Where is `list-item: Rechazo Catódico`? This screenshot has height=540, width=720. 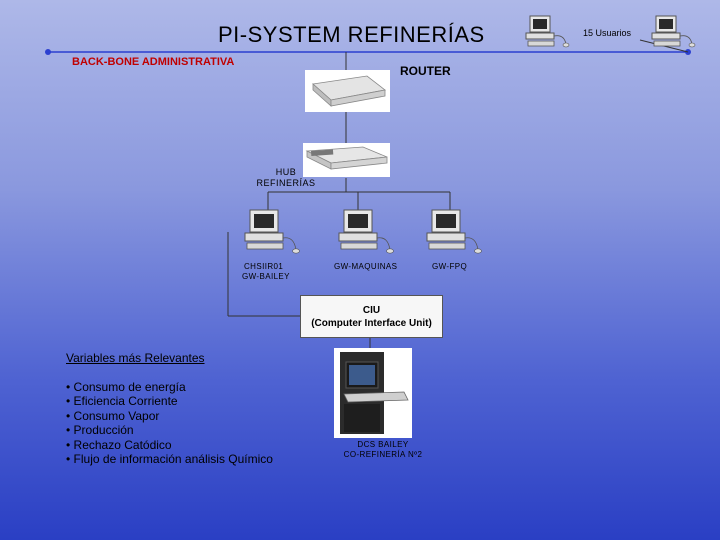
list-item: Rechazo Catódico is located at coordinates (169, 445).